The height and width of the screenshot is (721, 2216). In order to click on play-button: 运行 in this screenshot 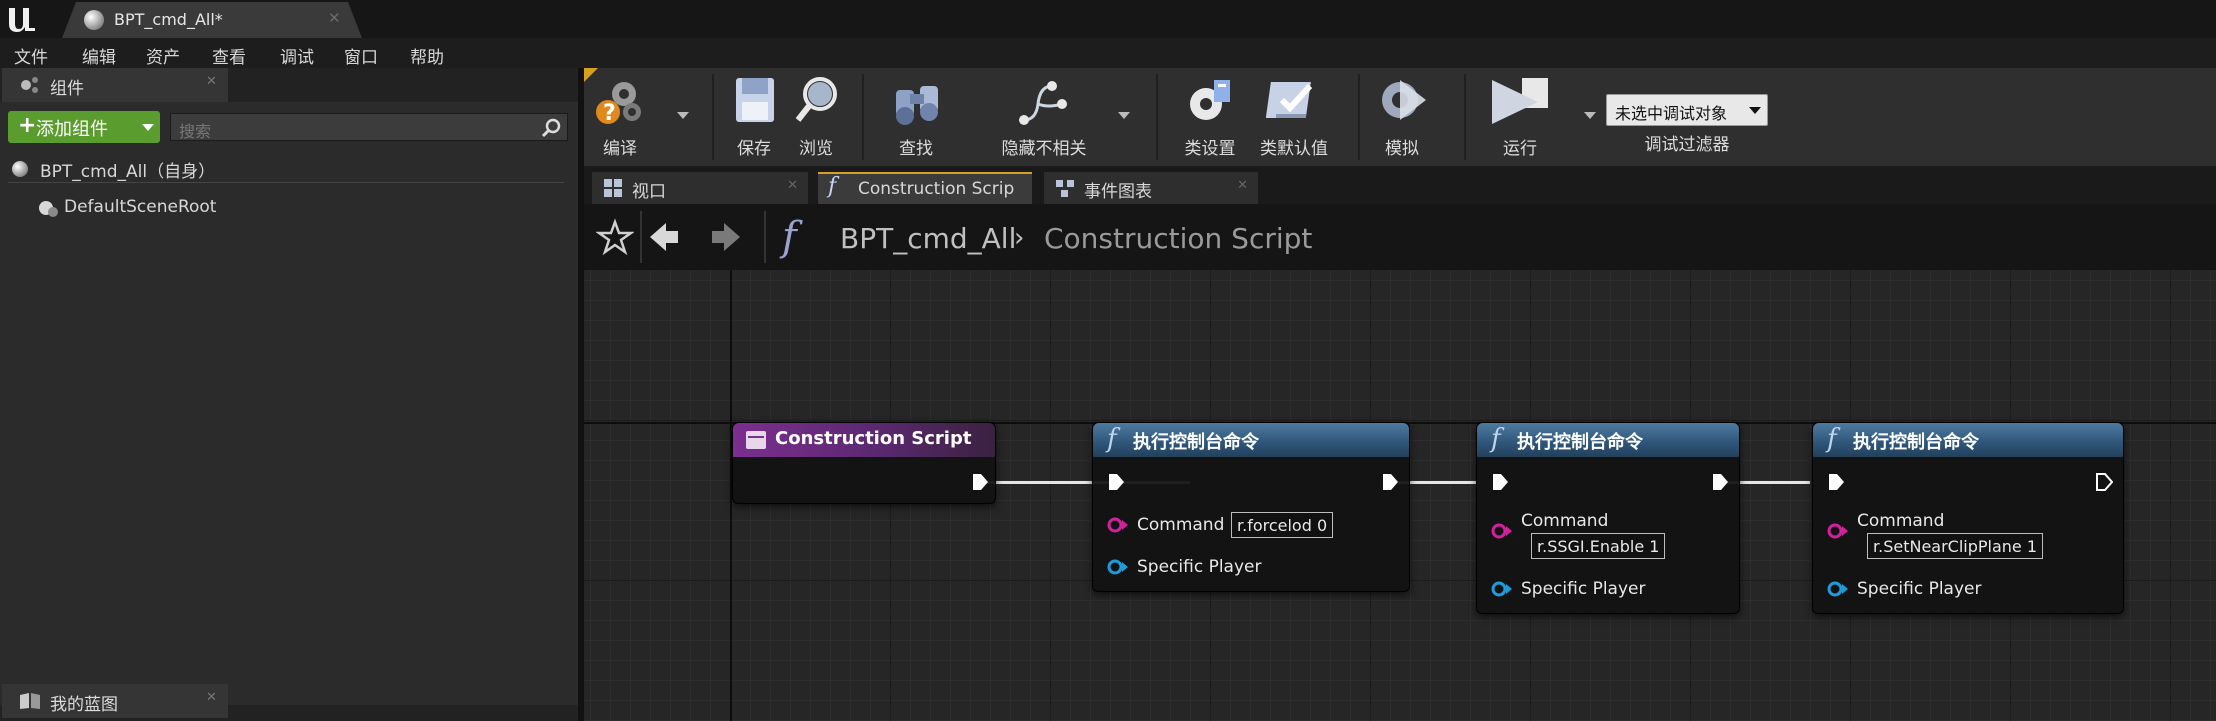, I will do `click(1520, 117)`.